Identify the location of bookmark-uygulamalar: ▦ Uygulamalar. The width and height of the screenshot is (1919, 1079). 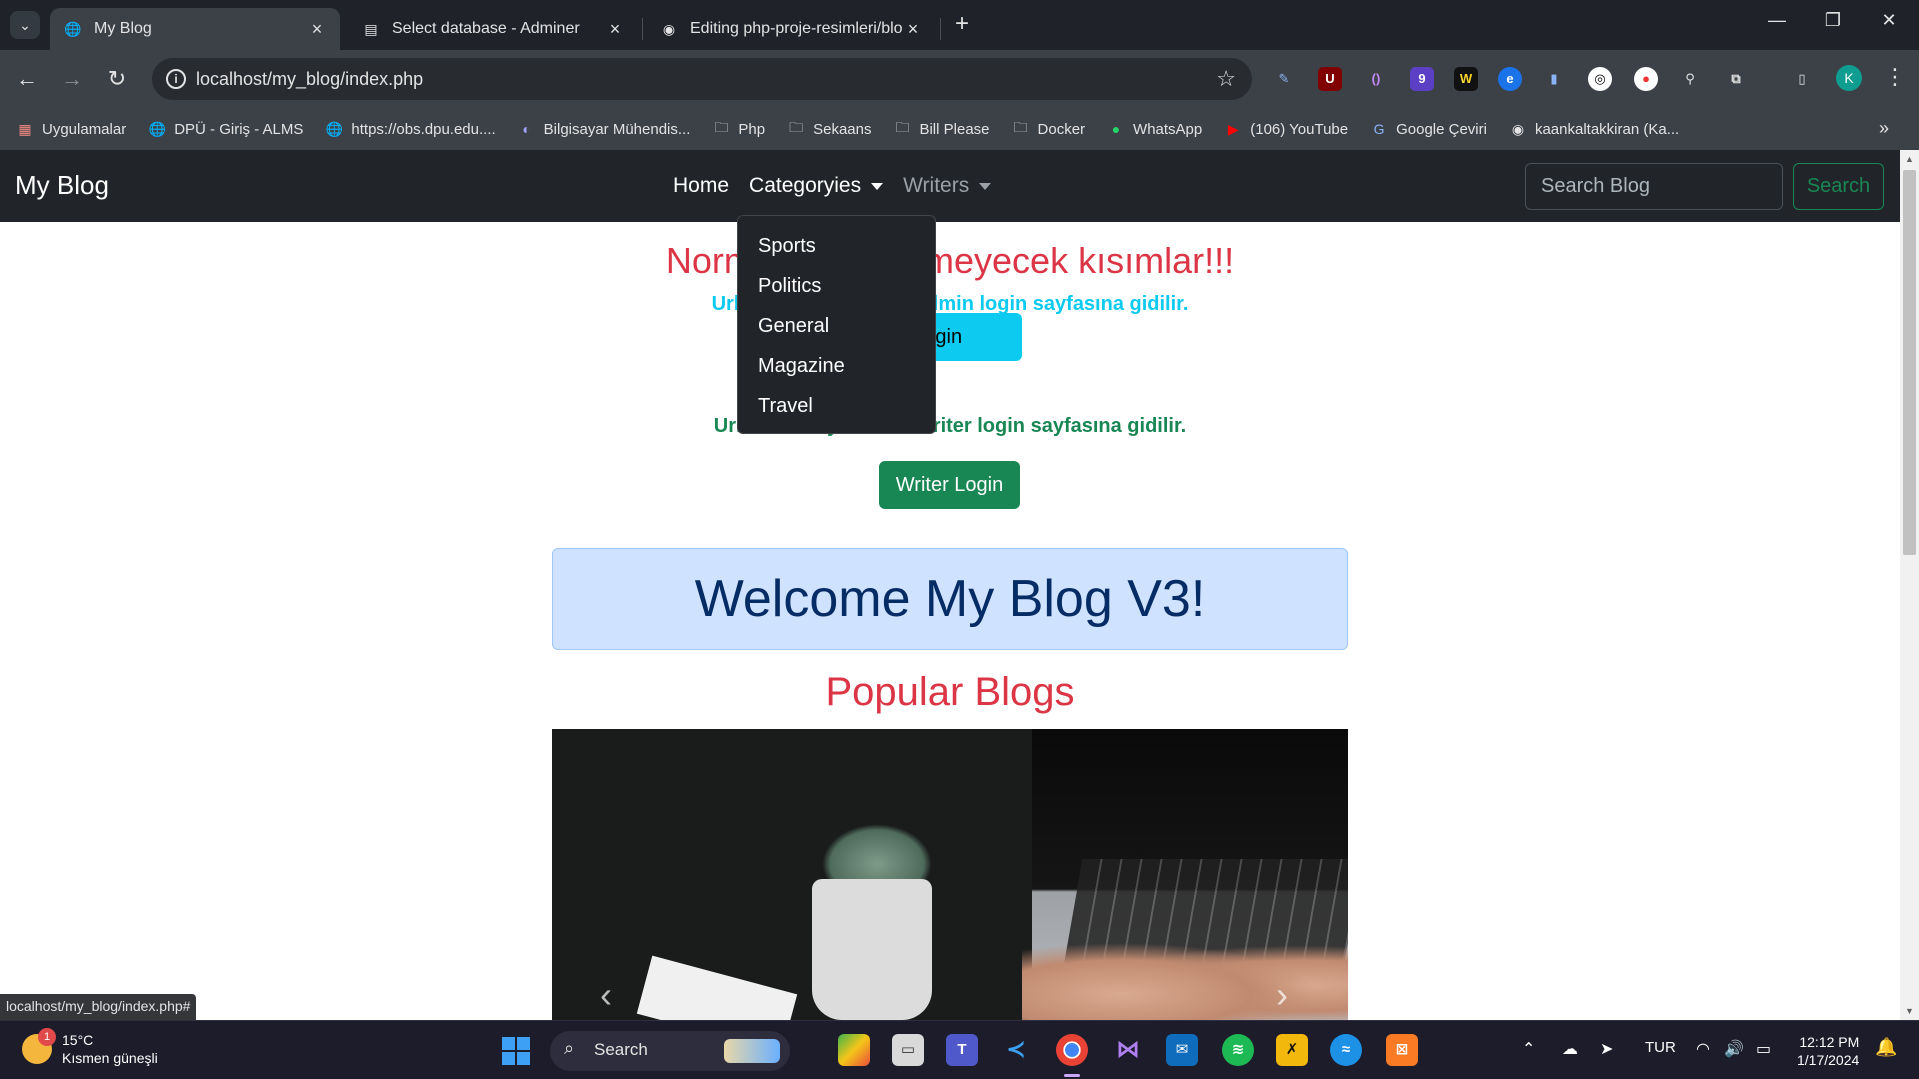
(71, 129).